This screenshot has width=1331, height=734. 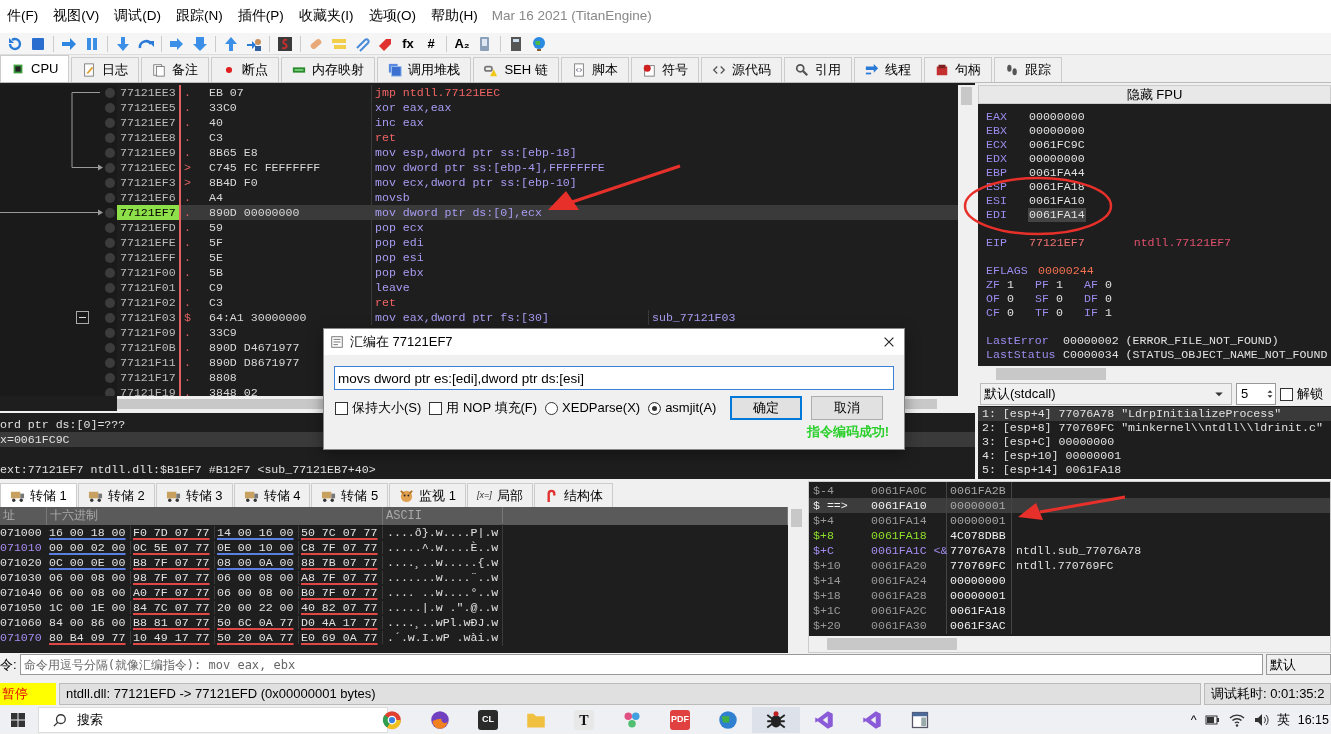 I want to click on dialog-button: 确定, so click(x=766, y=408).